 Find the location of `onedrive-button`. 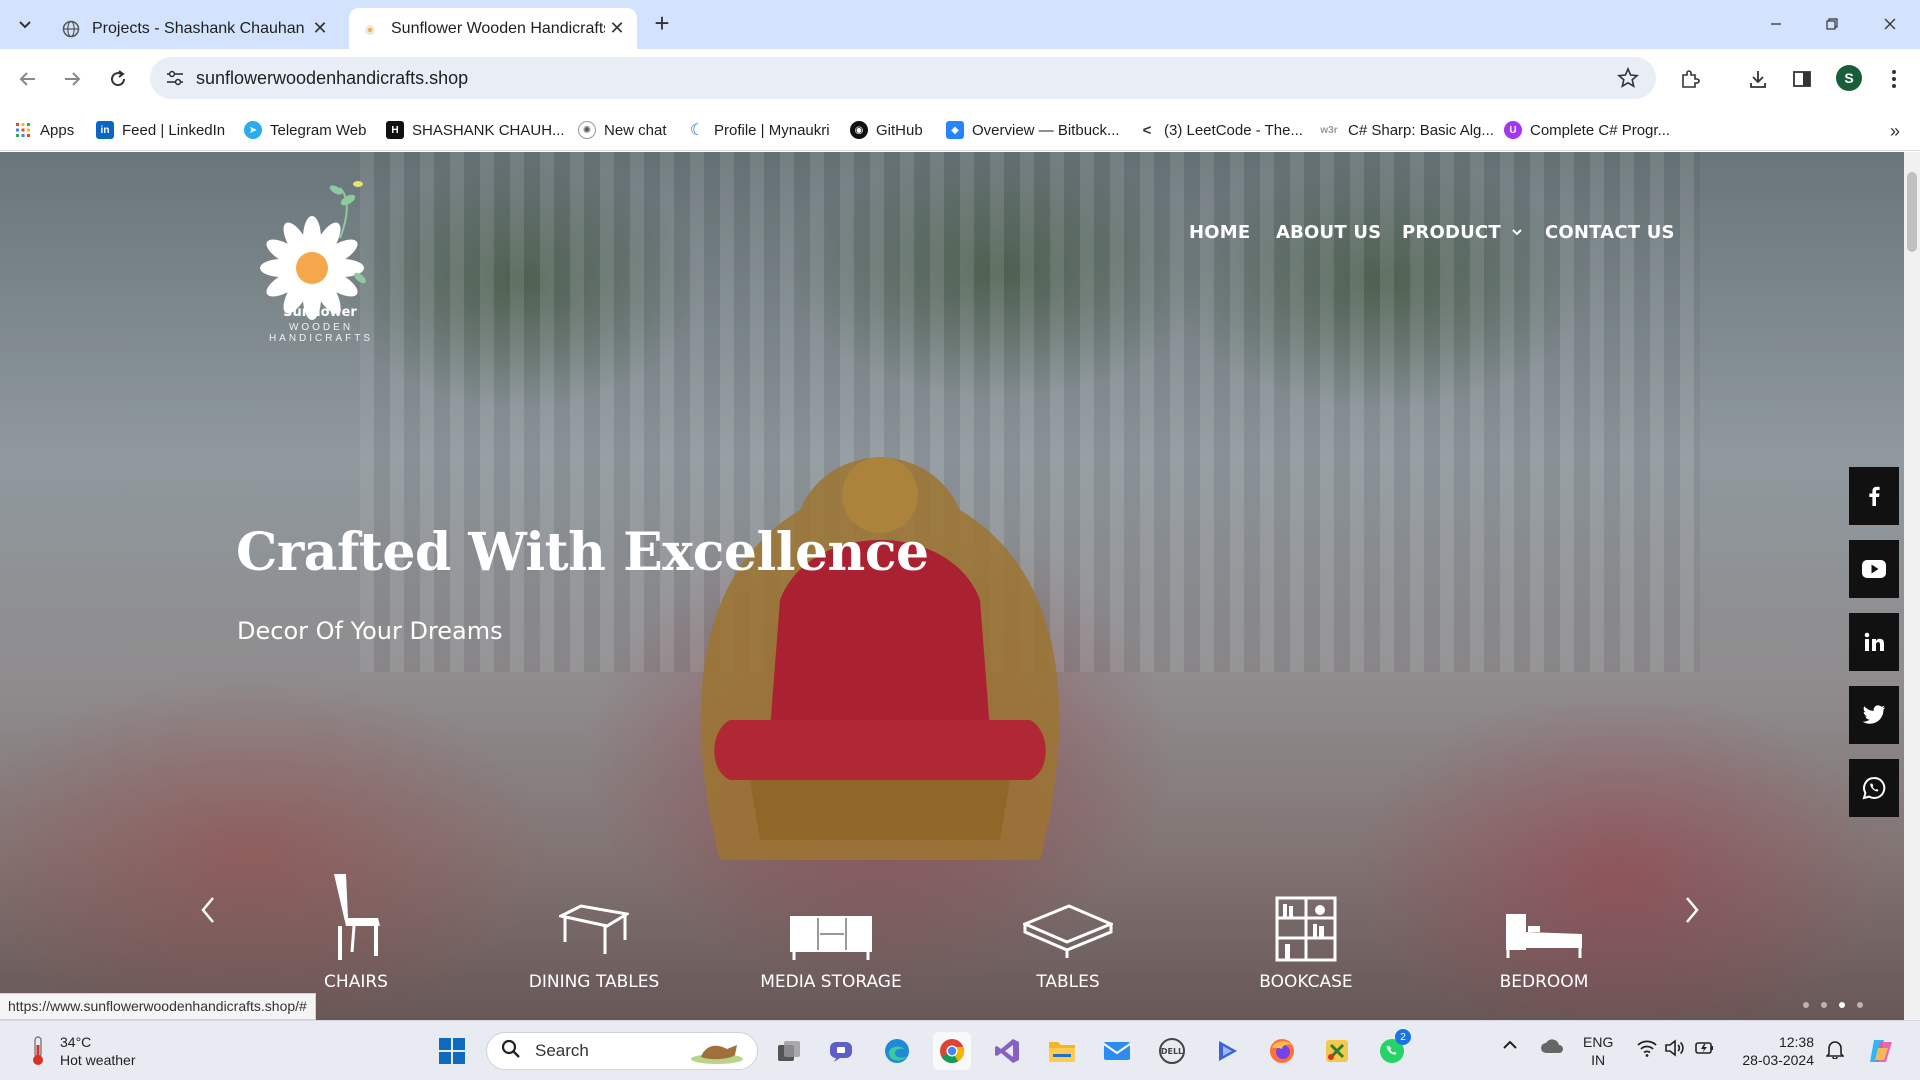

onedrive-button is located at coordinates (1552, 1047).